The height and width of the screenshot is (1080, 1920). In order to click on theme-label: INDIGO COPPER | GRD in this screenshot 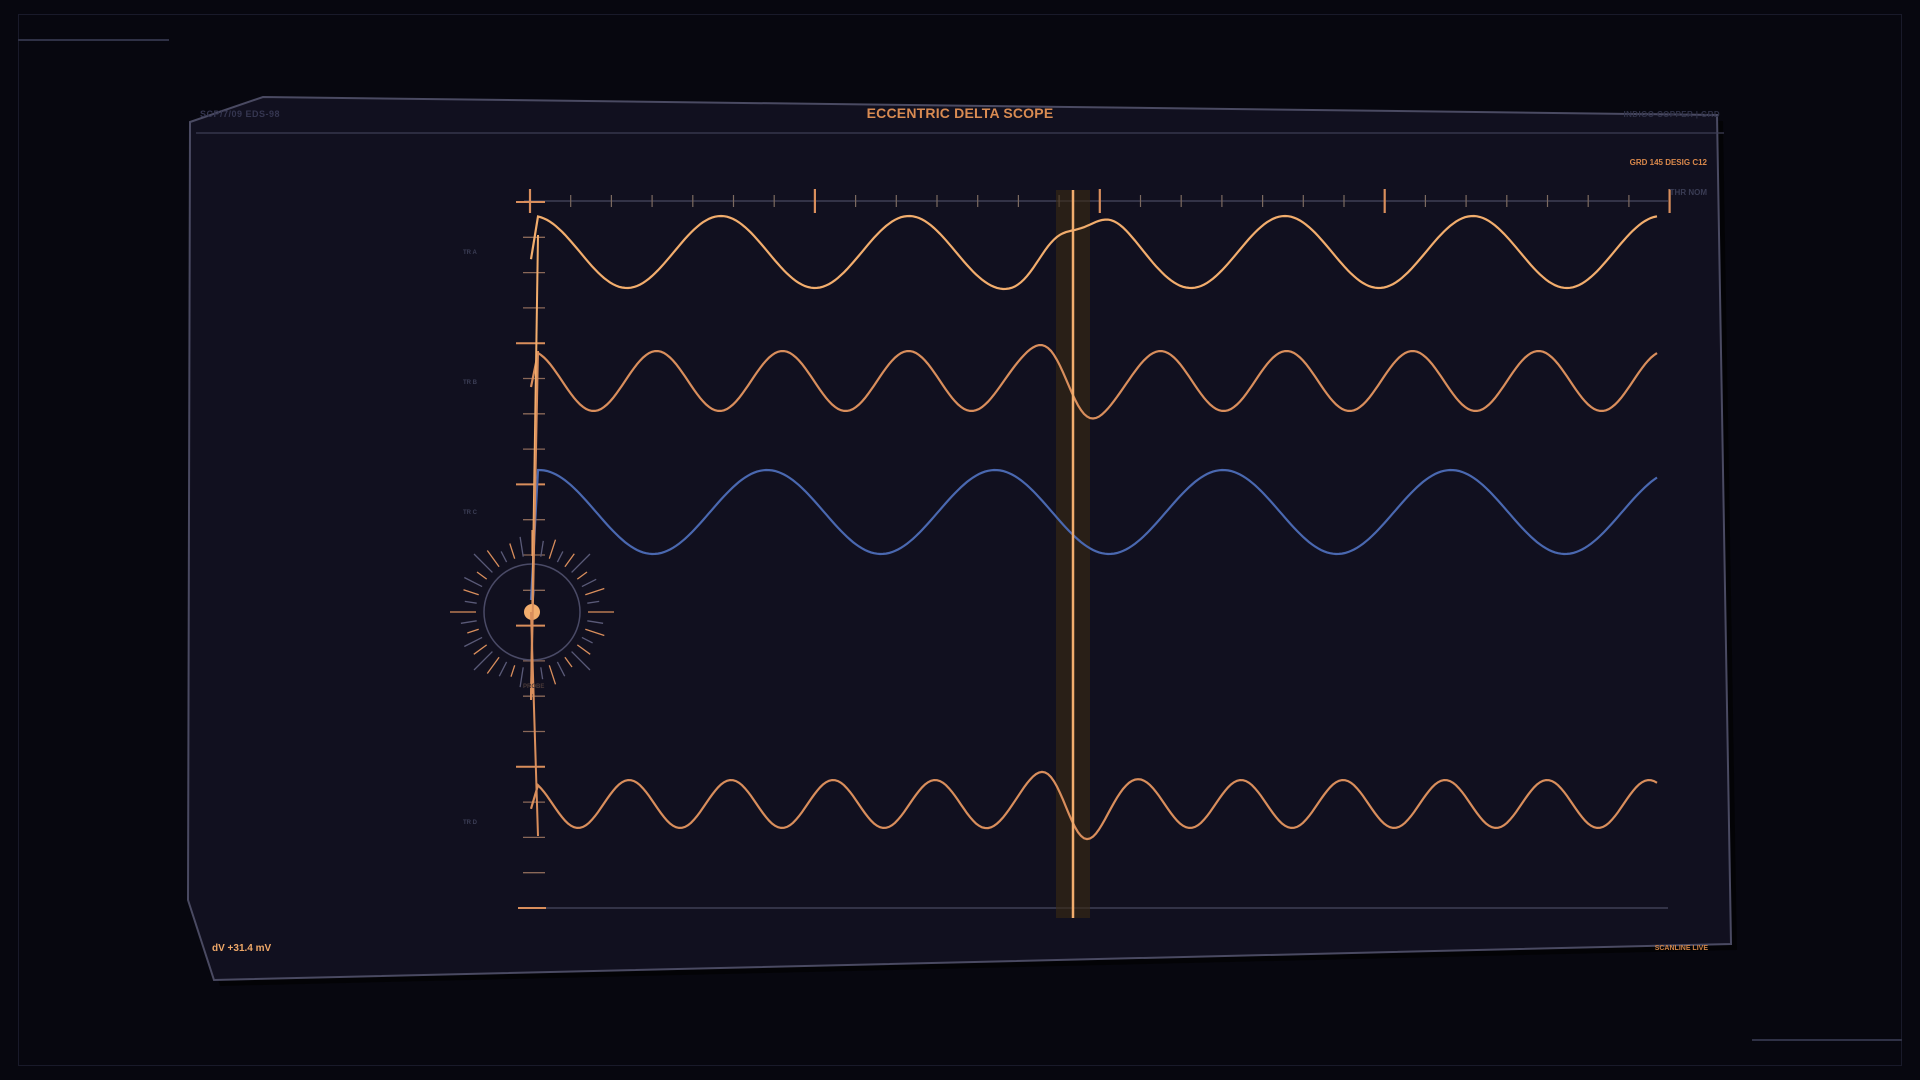, I will do `click(1671, 114)`.